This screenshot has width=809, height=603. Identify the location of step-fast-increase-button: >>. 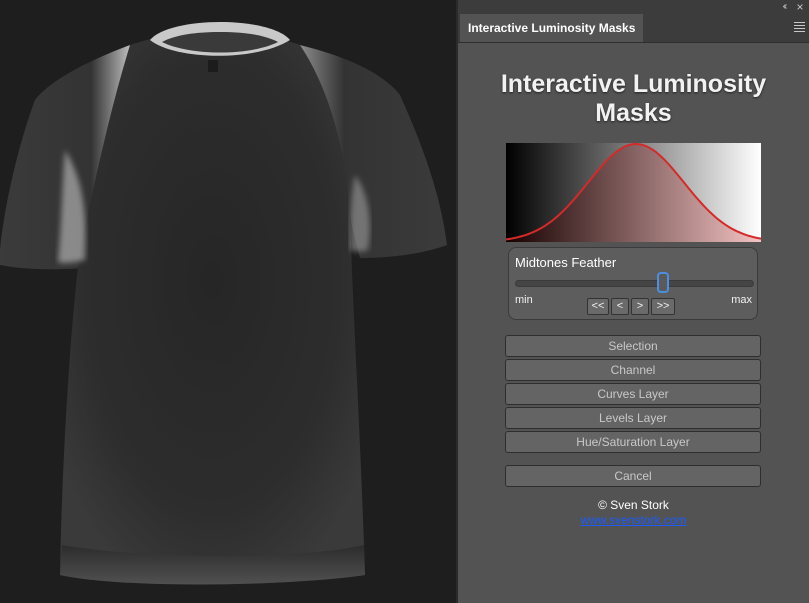
(663, 306).